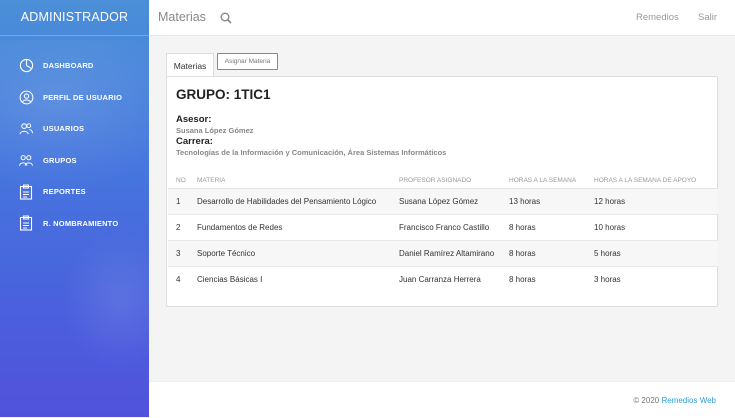 The width and height of the screenshot is (735, 418). I want to click on user-menu-link: Remedios, so click(657, 17).